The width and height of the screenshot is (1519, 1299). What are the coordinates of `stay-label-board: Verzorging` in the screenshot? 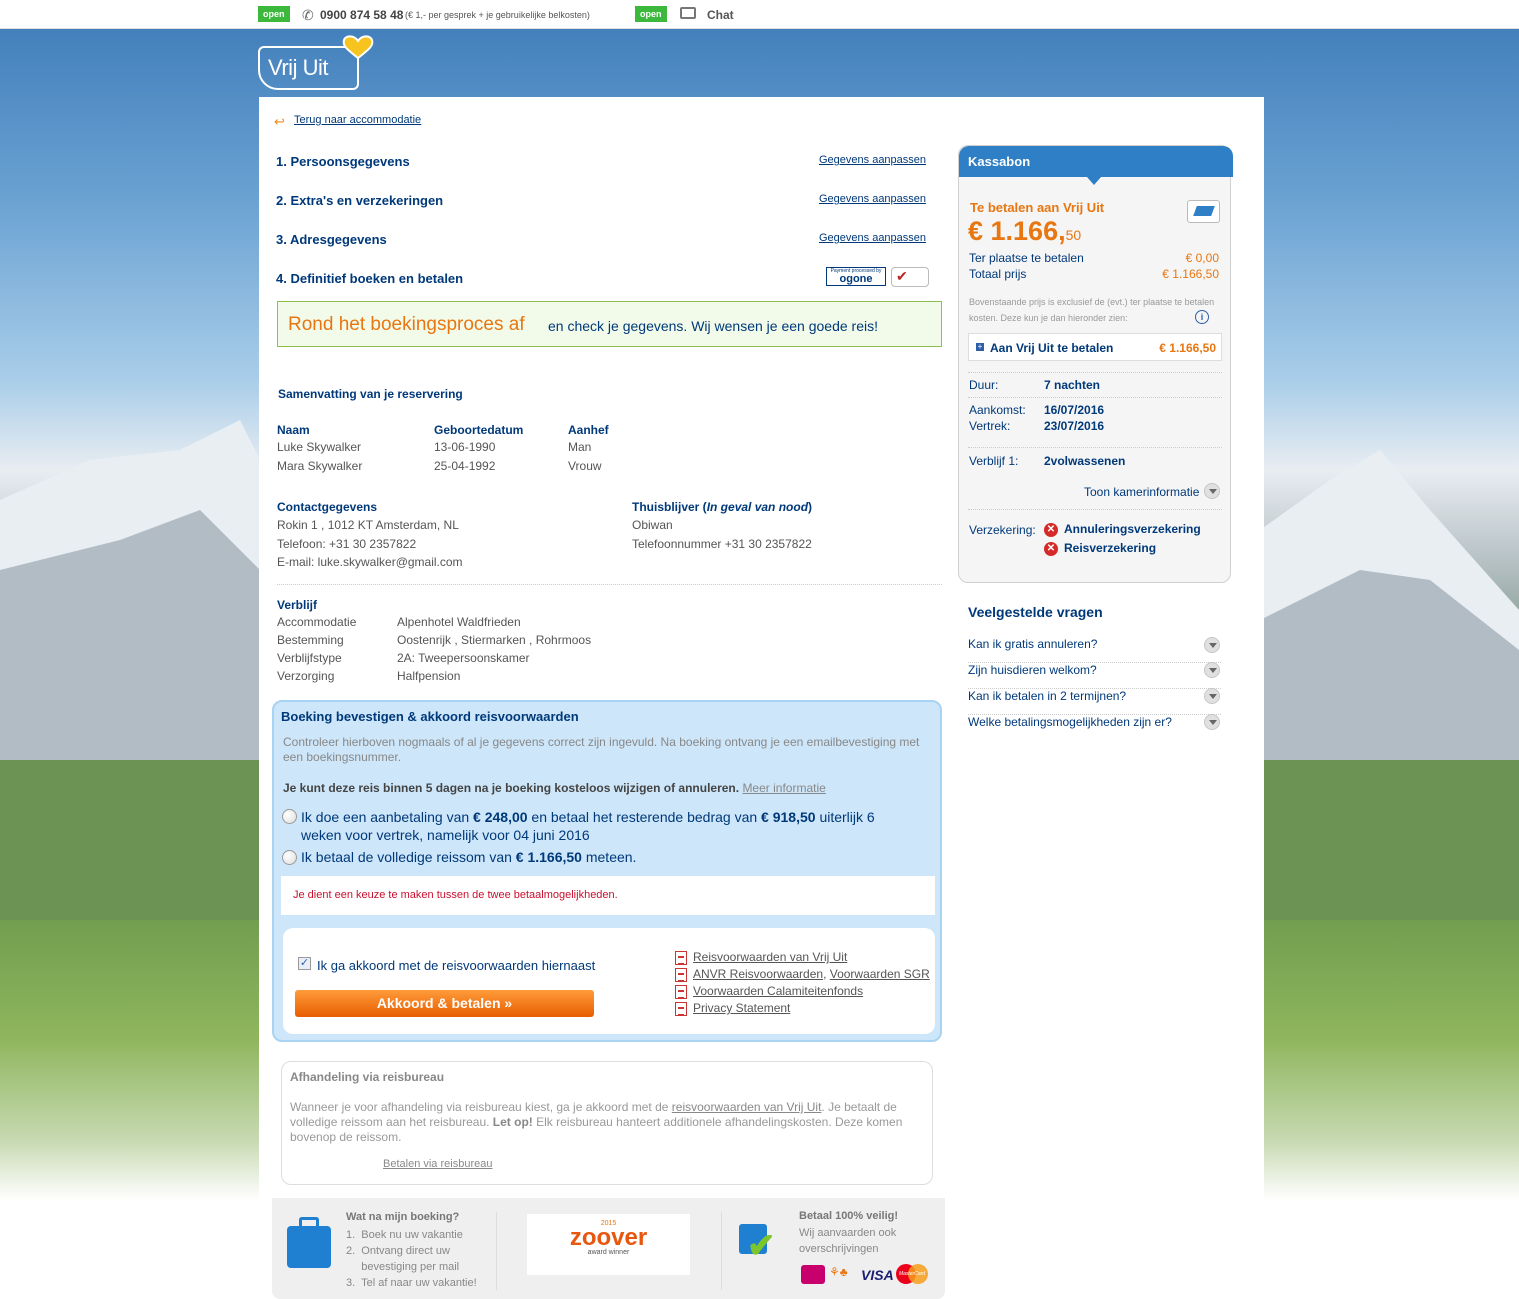 It's located at (306, 676).